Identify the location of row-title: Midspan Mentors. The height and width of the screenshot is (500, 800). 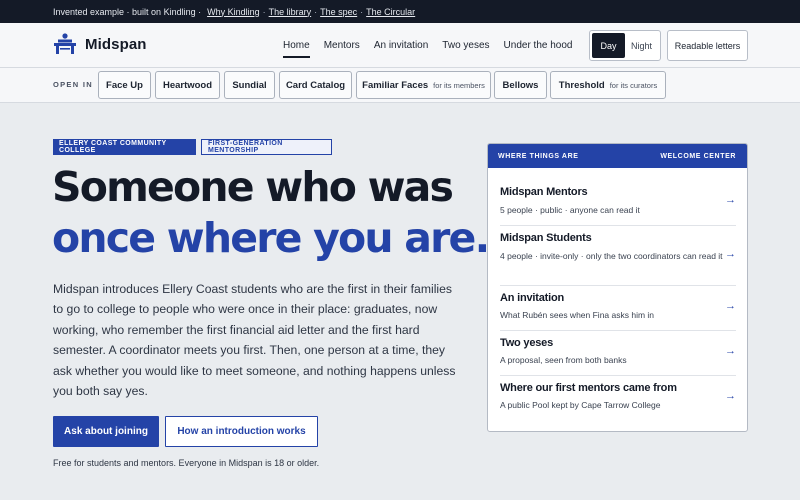
(544, 192).